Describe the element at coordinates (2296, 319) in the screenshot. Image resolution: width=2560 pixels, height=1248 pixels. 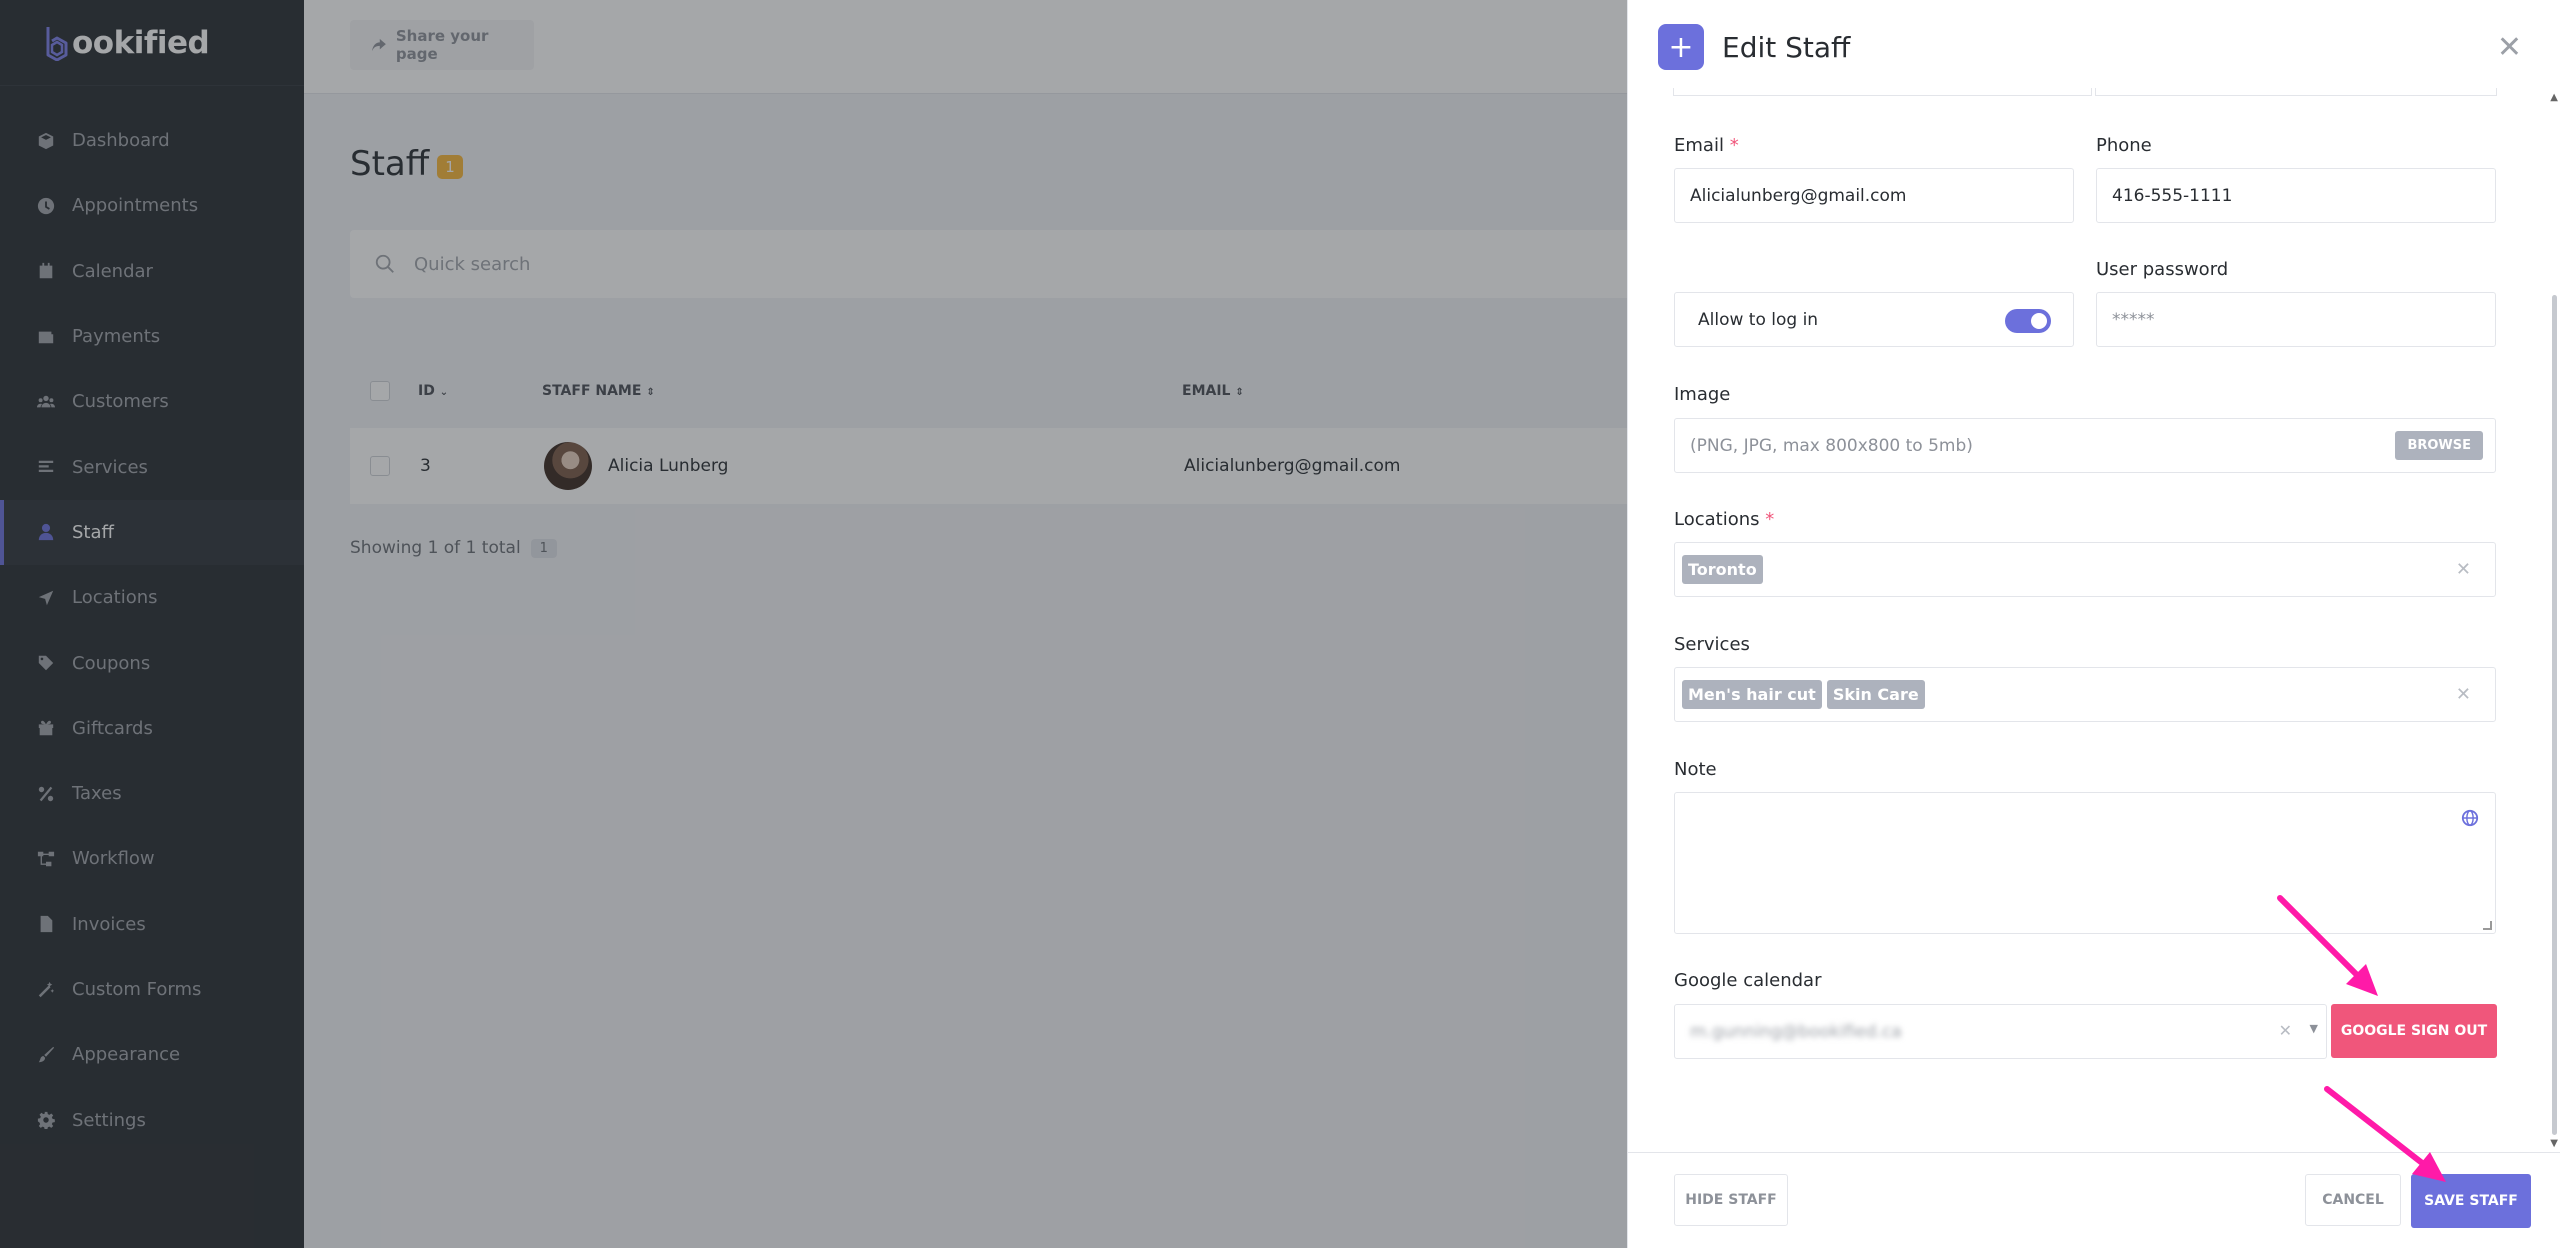
I see `password-field: *****` at that location.